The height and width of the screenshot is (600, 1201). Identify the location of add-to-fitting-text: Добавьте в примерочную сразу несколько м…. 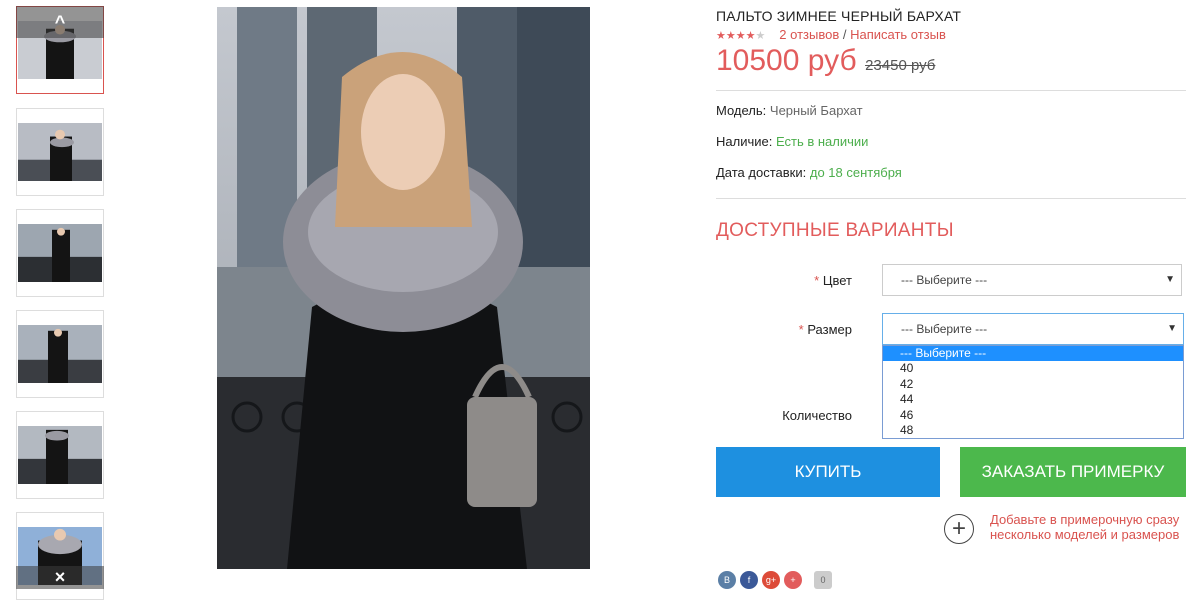
(1090, 527).